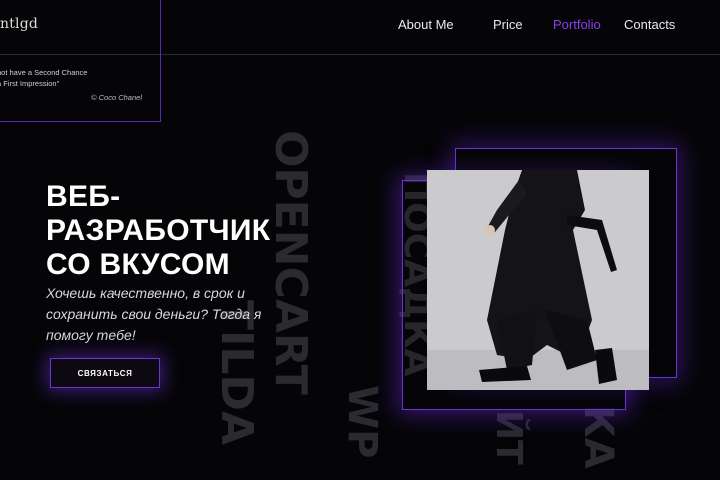  What do you see at coordinates (598, 437) in the screenshot?
I see `bg-word-ka: КА` at bounding box center [598, 437].